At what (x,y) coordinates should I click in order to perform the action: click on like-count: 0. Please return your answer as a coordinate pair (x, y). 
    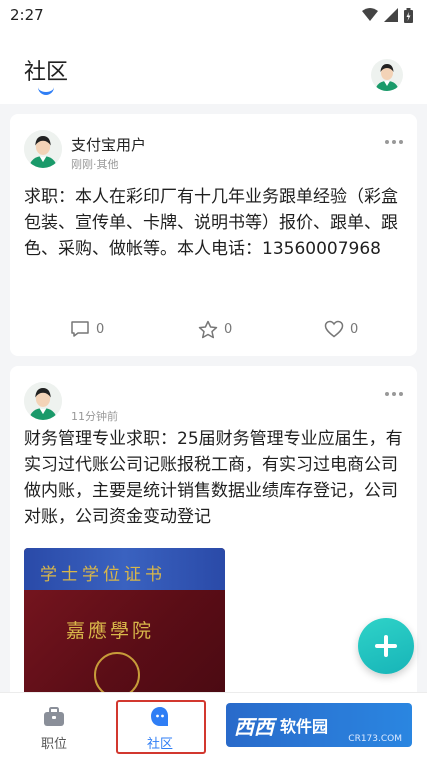
    Looking at the image, I should click on (354, 329).